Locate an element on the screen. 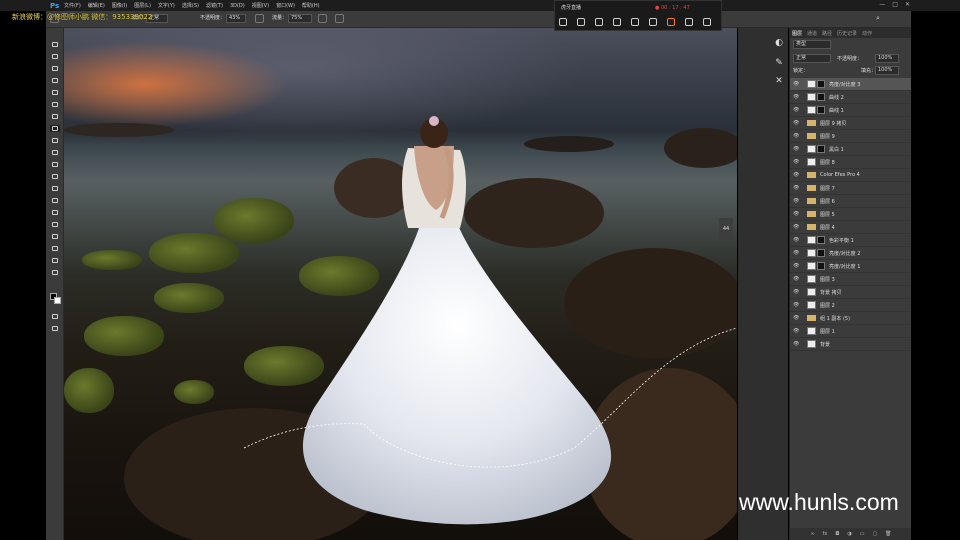 Image resolution: width=960 pixels, height=540 pixels. dodge-tool-icon is located at coordinates (55, 200).